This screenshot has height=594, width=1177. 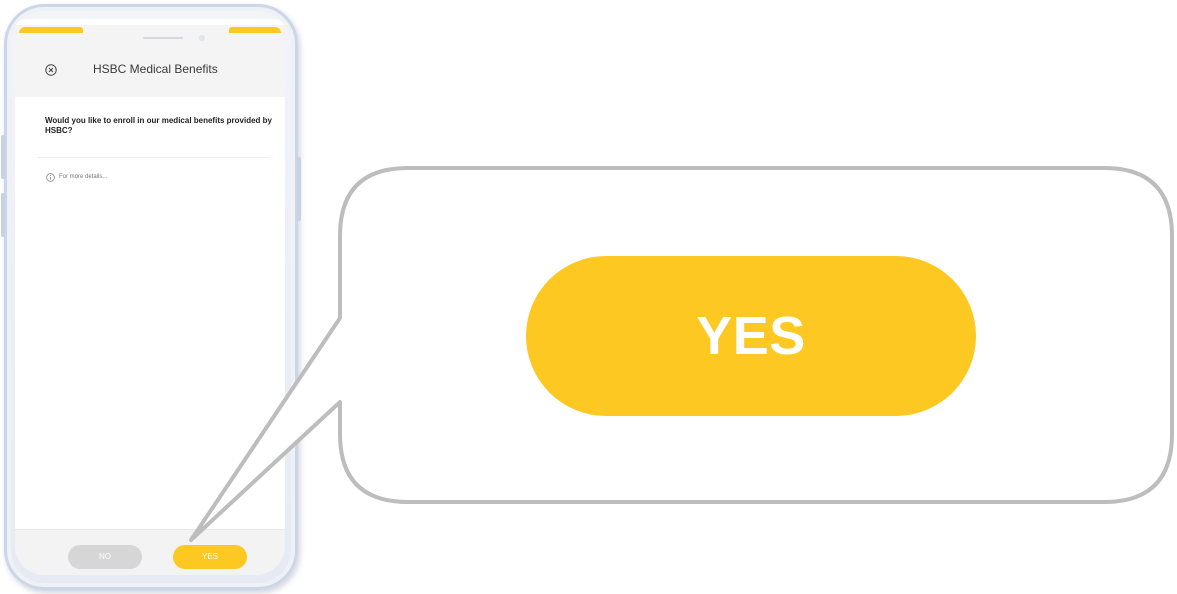 What do you see at coordinates (751, 336) in the screenshot?
I see `zoomed-yes-button: YES` at bounding box center [751, 336].